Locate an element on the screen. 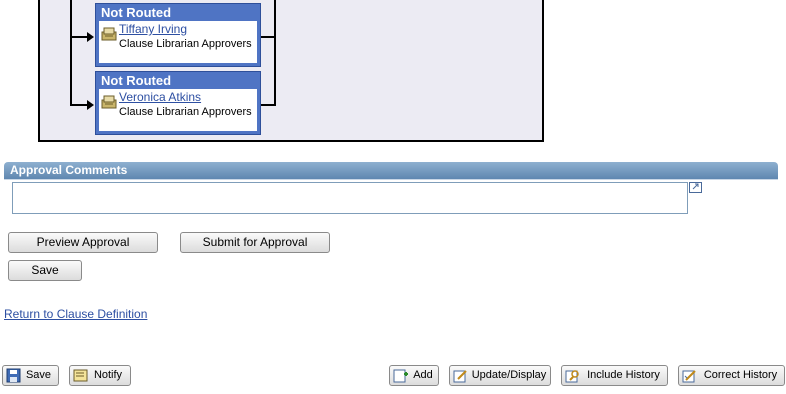 The height and width of the screenshot is (394, 786). connector-left is located at coordinates (71, 53).